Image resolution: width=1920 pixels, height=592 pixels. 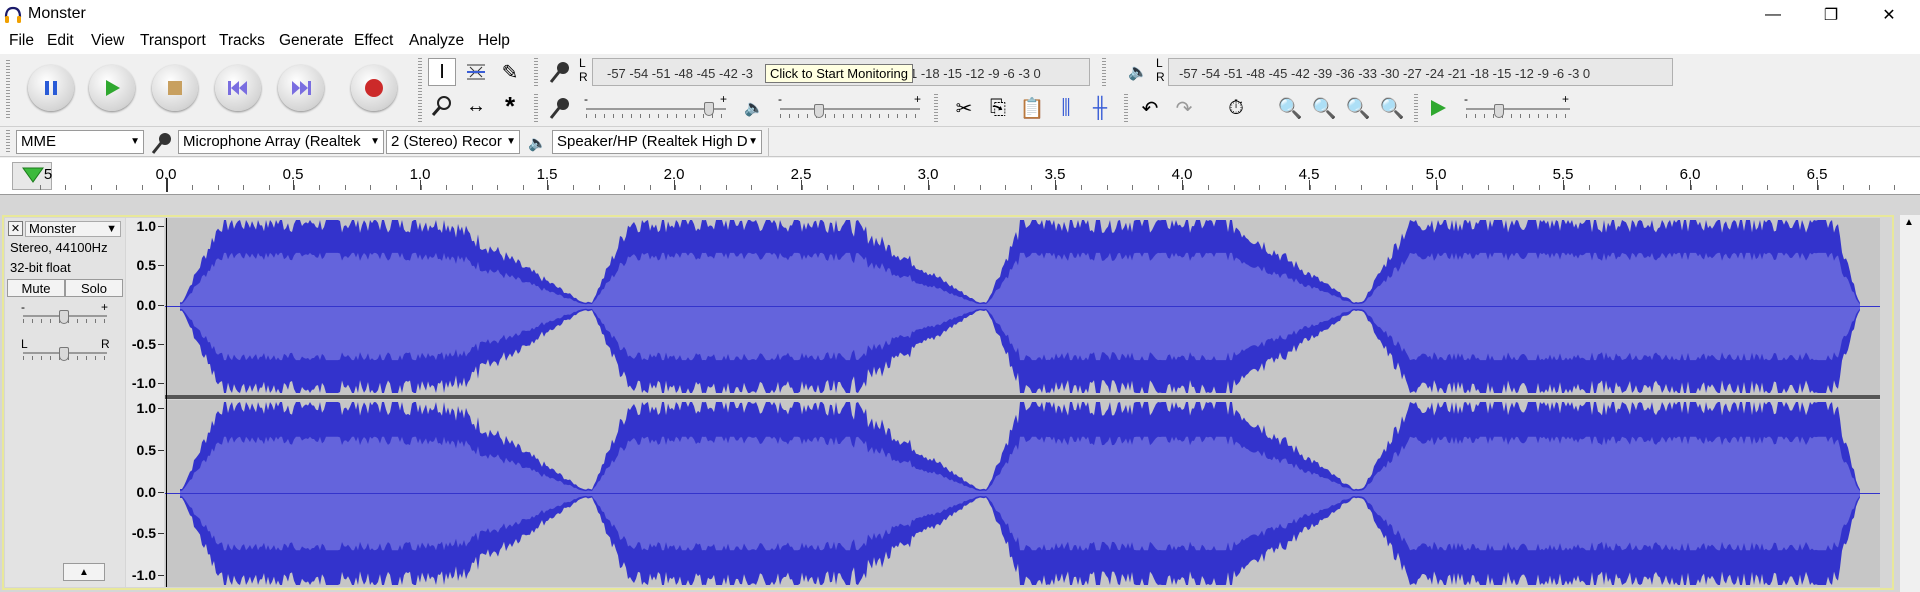 I want to click on speed-minus: -, so click(x=1466, y=99).